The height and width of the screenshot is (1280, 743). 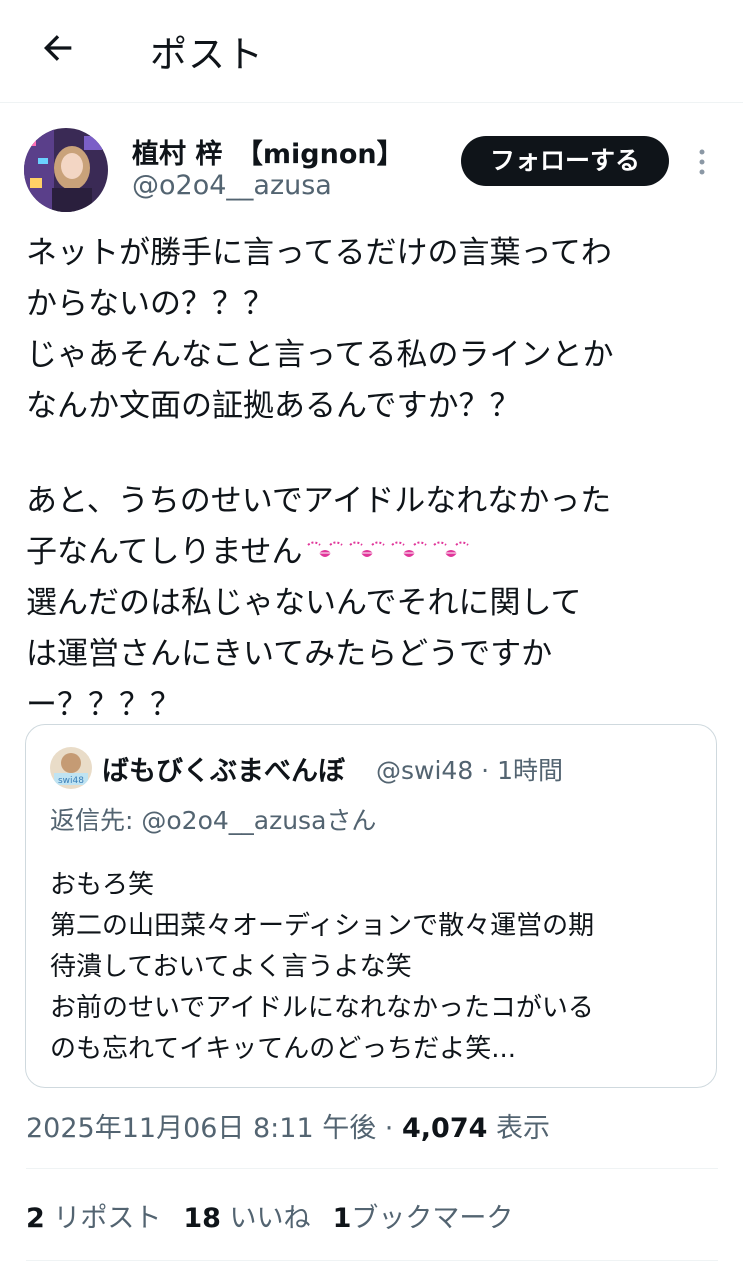 I want to click on bookmarks-count: 1, so click(x=342, y=1218).